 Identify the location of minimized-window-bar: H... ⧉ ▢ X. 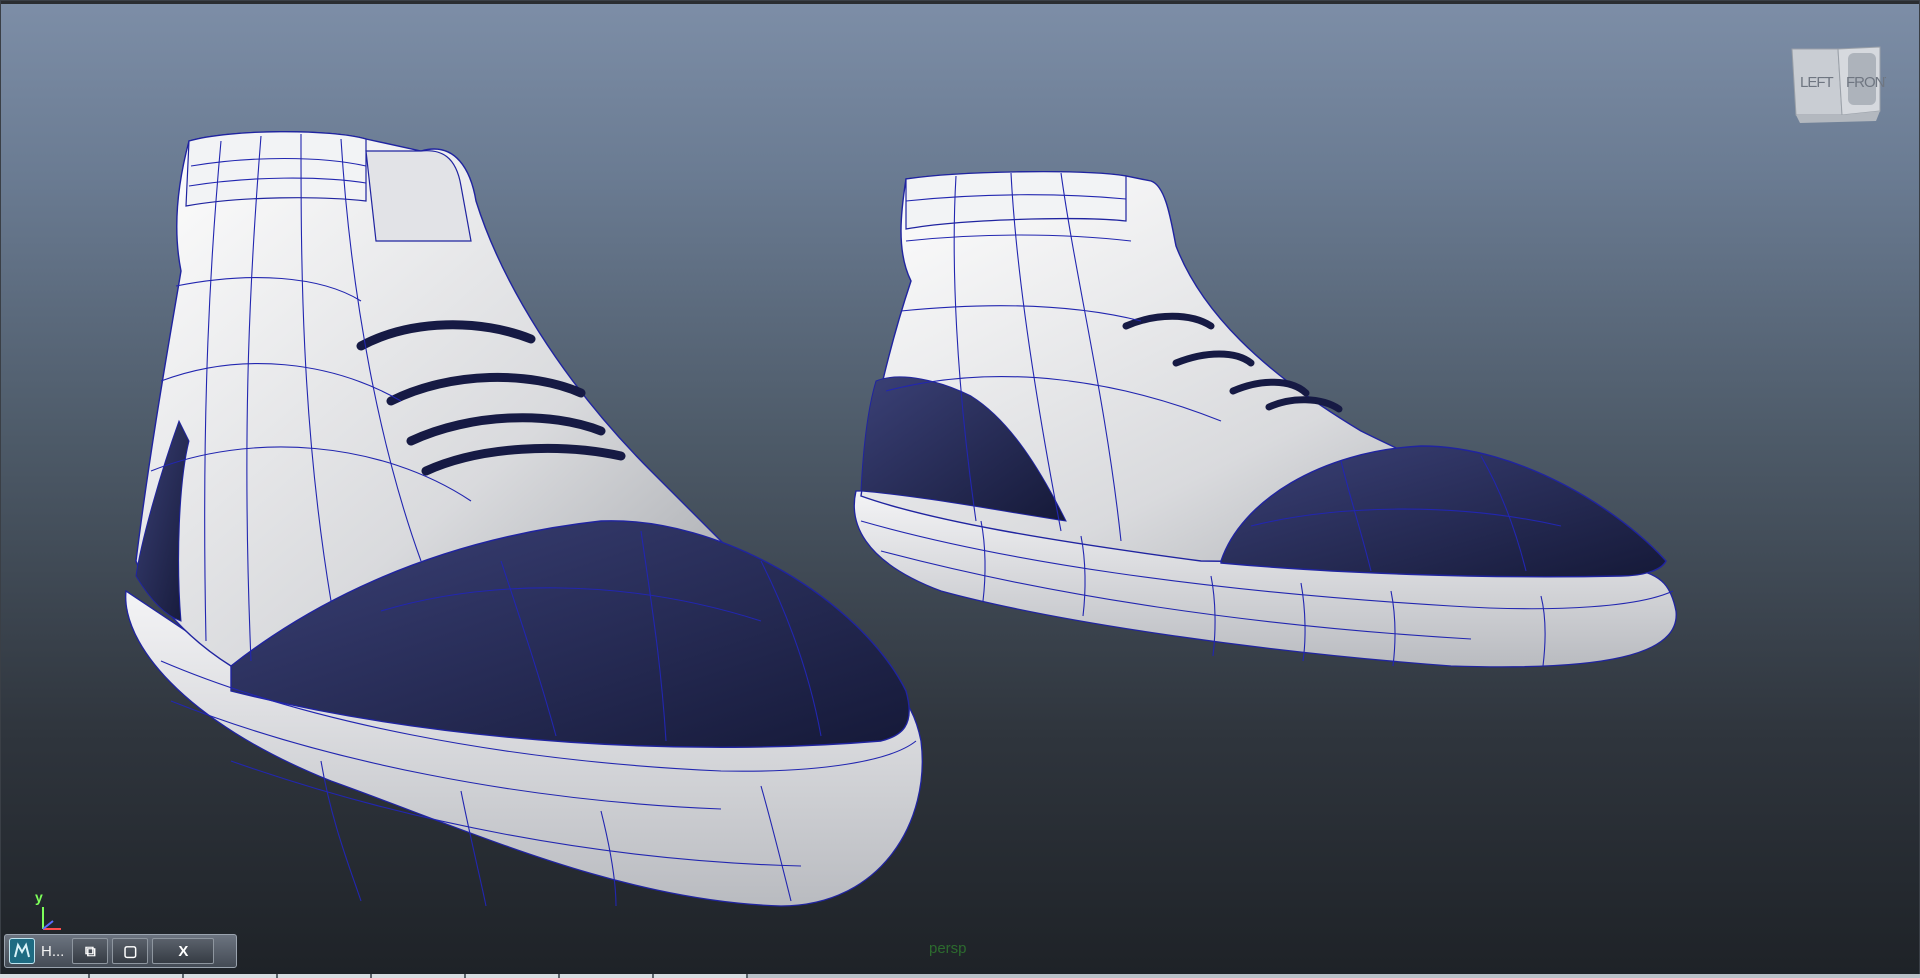
(120, 951).